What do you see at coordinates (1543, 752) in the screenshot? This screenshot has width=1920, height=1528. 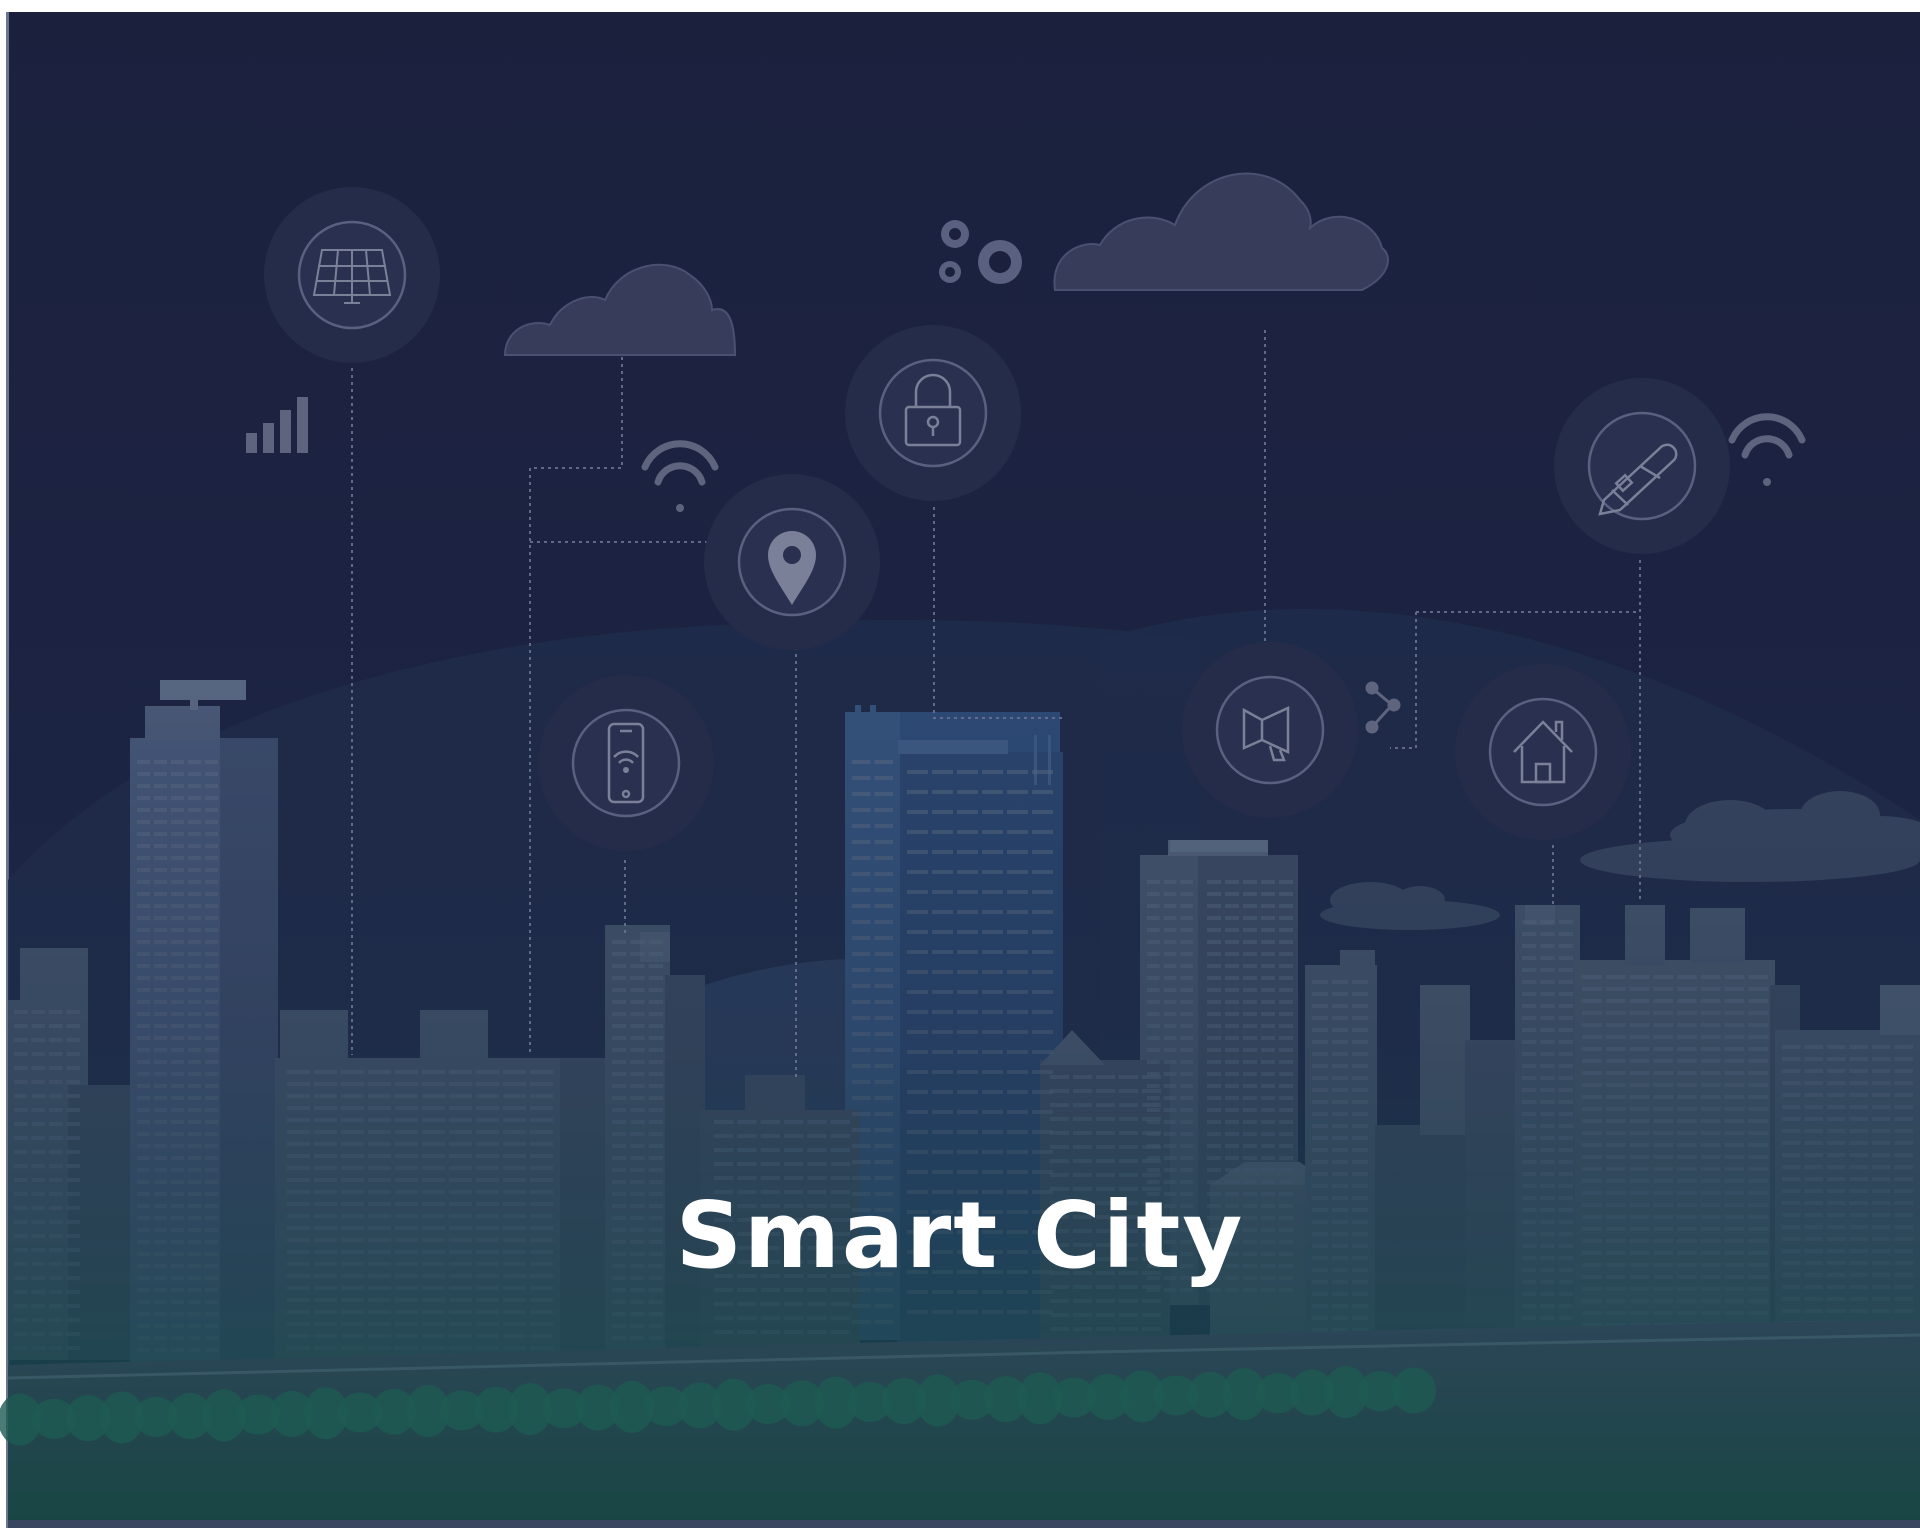 I see `smart-home-icon` at bounding box center [1543, 752].